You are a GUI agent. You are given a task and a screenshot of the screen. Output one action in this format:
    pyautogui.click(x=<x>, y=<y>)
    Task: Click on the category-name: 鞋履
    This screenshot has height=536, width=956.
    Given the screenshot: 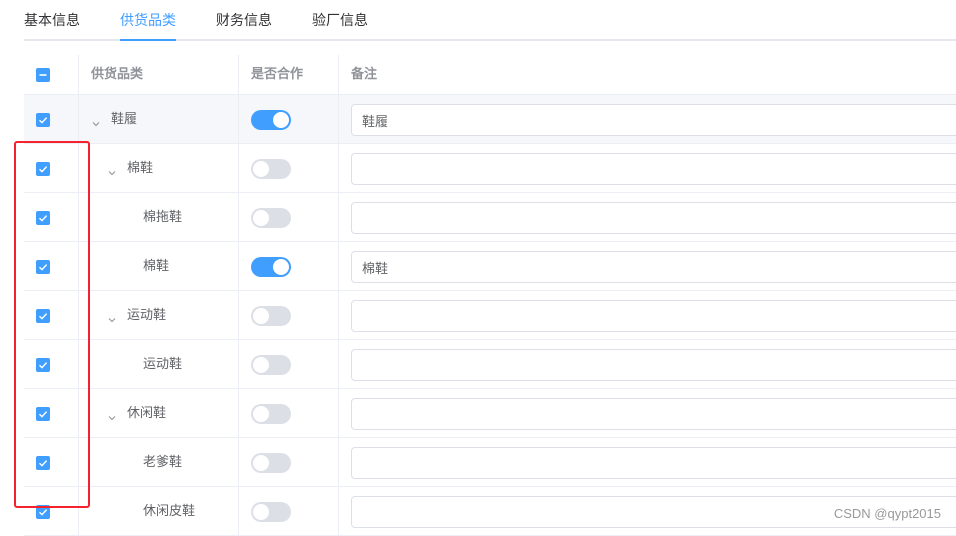 What is the action you would take?
    pyautogui.click(x=124, y=119)
    